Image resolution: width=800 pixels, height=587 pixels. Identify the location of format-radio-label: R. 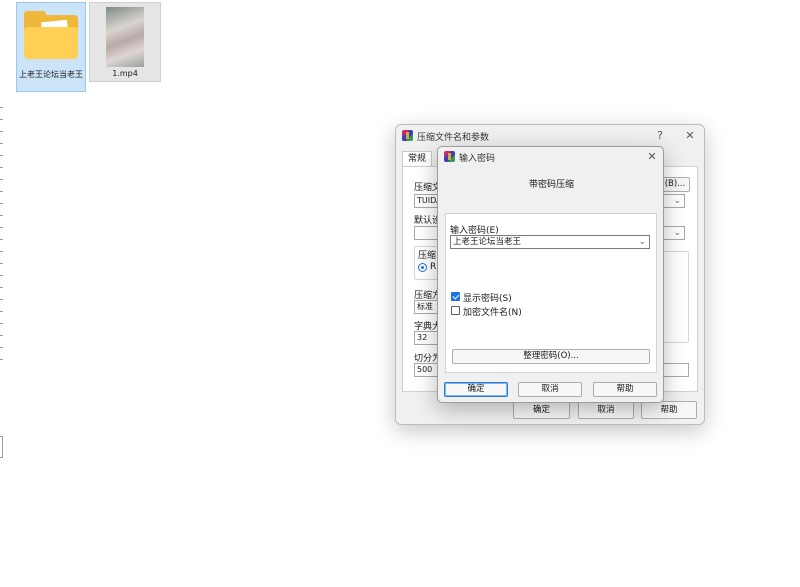
(433, 267).